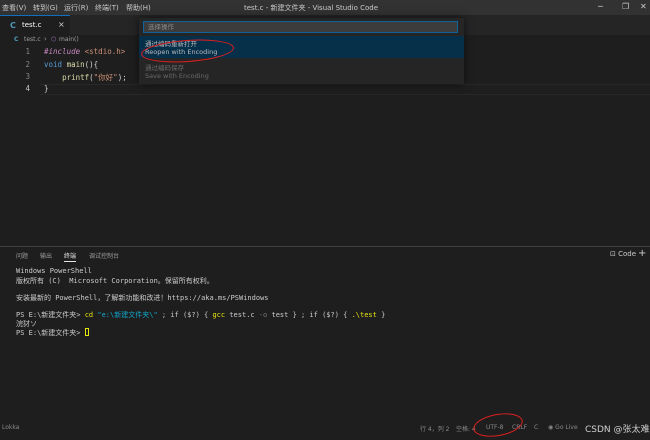  Describe the element at coordinates (364, 315) in the screenshot. I see `cmd-run: .\test` at that location.